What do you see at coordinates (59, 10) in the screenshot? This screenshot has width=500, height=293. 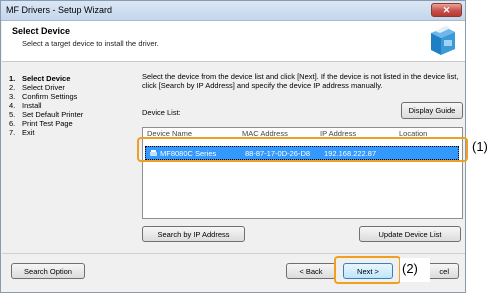 I see `window-title: MF Drivers - Setup Wizard` at bounding box center [59, 10].